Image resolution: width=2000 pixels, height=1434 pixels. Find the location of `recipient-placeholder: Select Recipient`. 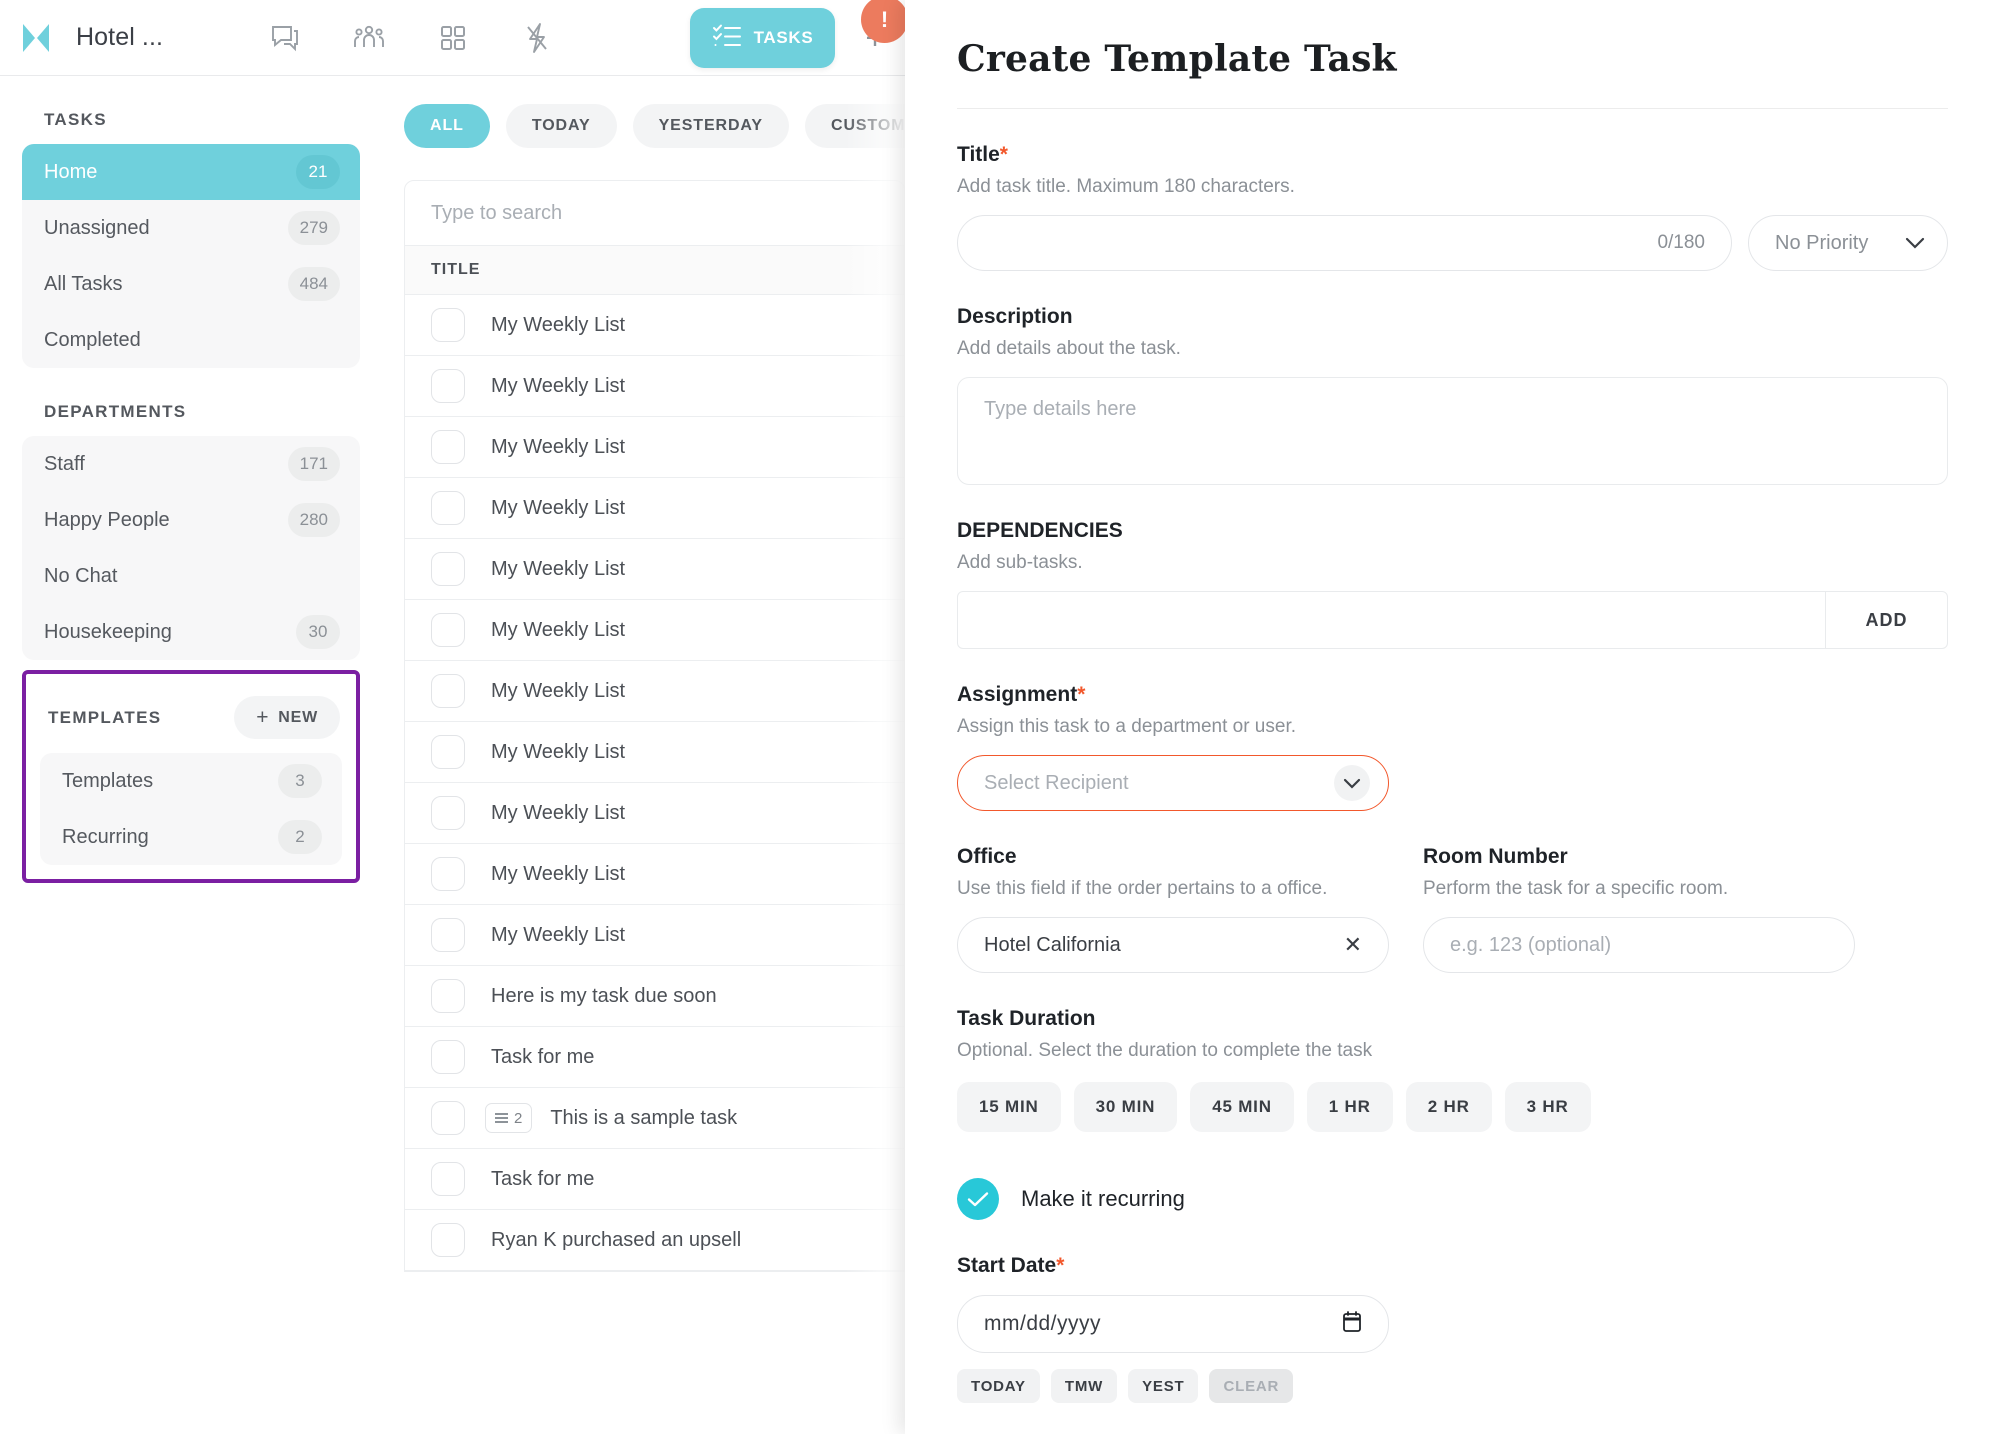

recipient-placeholder: Select Recipient is located at coordinates (1056, 782).